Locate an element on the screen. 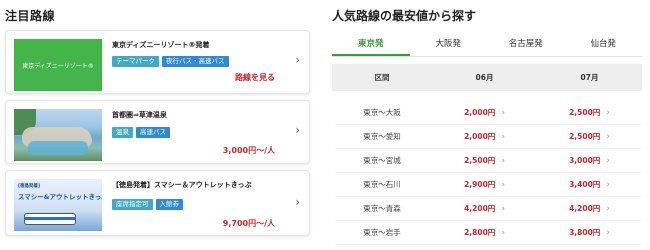 The image size is (650, 250). route-card-tags: 座席指定可 入館券 is located at coordinates (147, 204).